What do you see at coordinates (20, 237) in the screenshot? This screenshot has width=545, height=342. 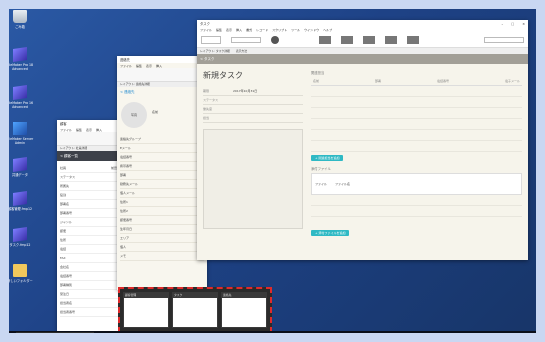 I see `desktop-icon-task: タスク.fmp12` at bounding box center [20, 237].